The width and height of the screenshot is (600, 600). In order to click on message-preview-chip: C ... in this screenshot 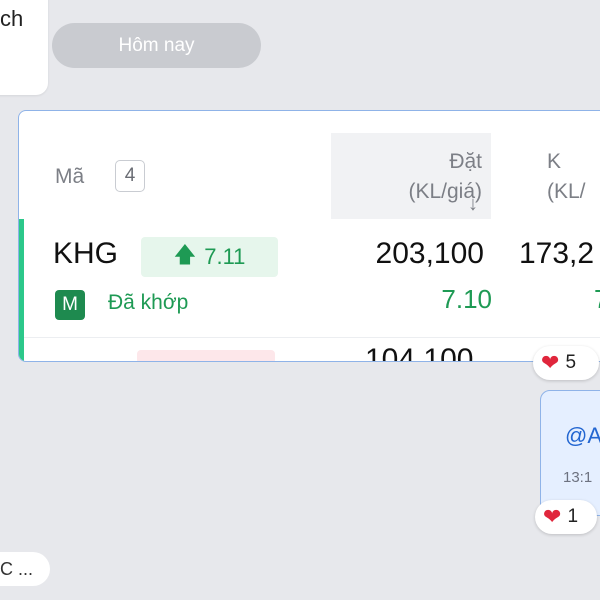, I will do `click(25, 569)`.